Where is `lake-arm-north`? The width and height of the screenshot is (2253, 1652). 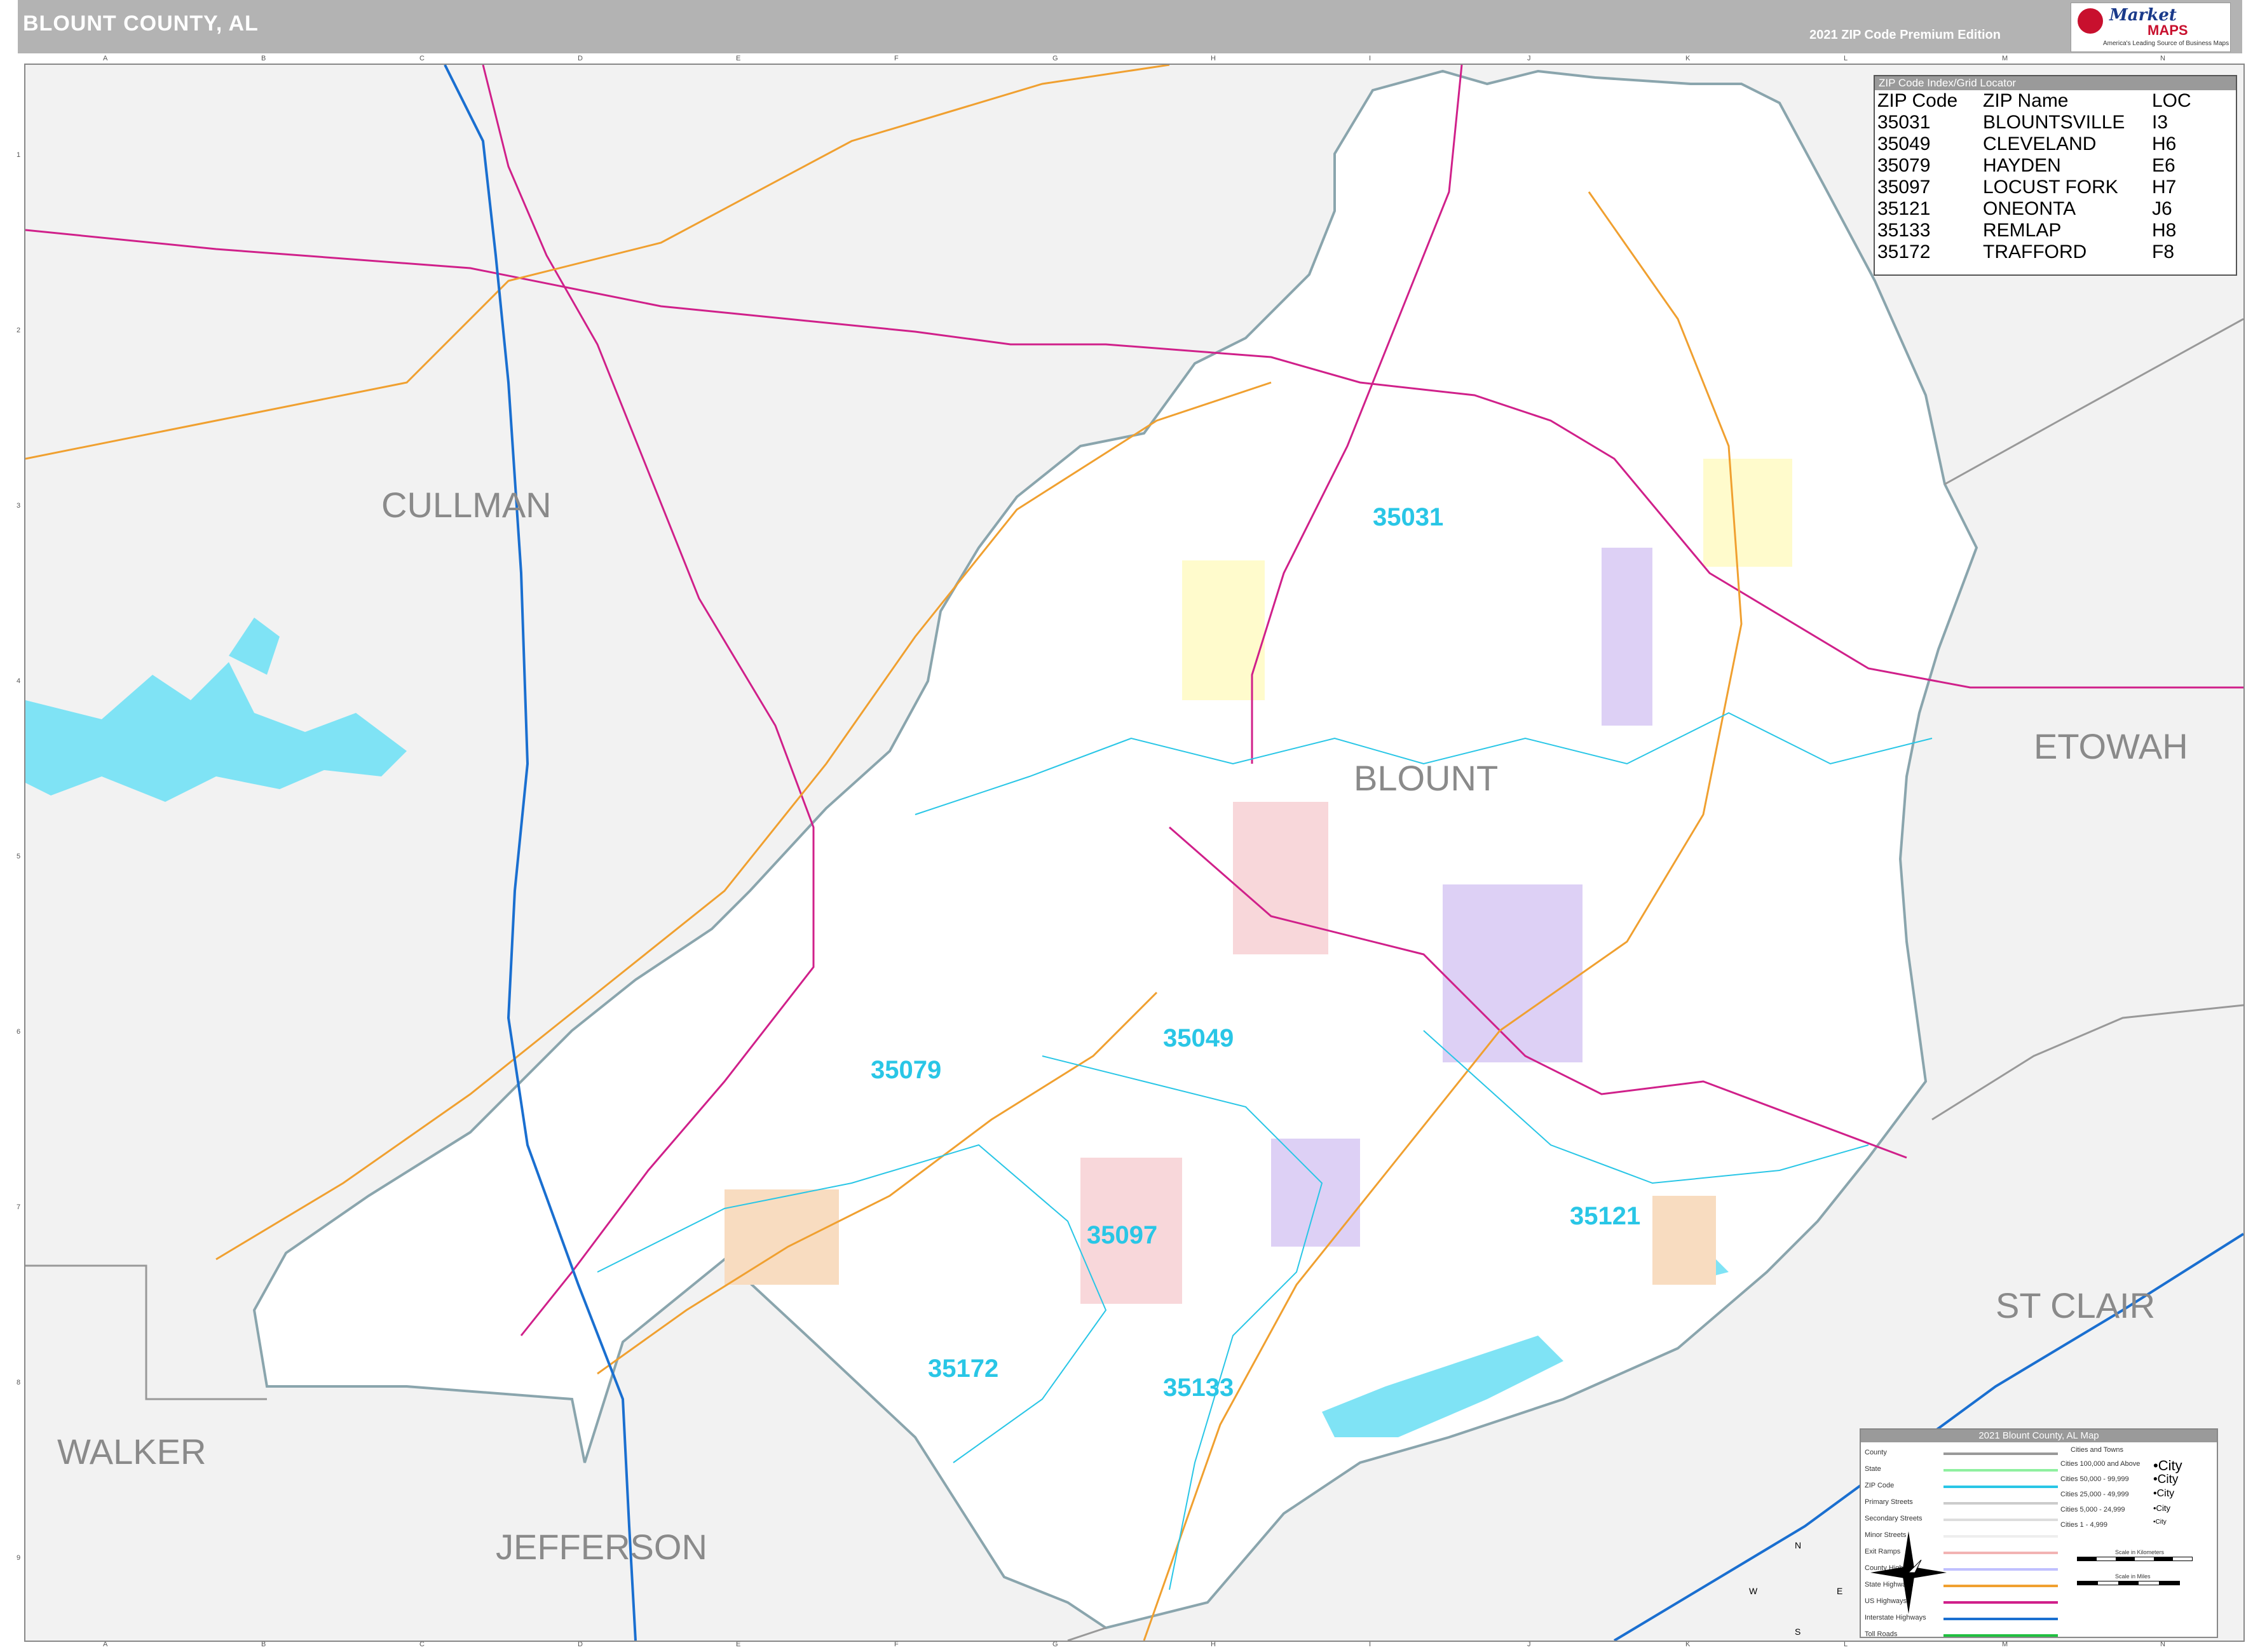
lake-arm-north is located at coordinates (254, 646).